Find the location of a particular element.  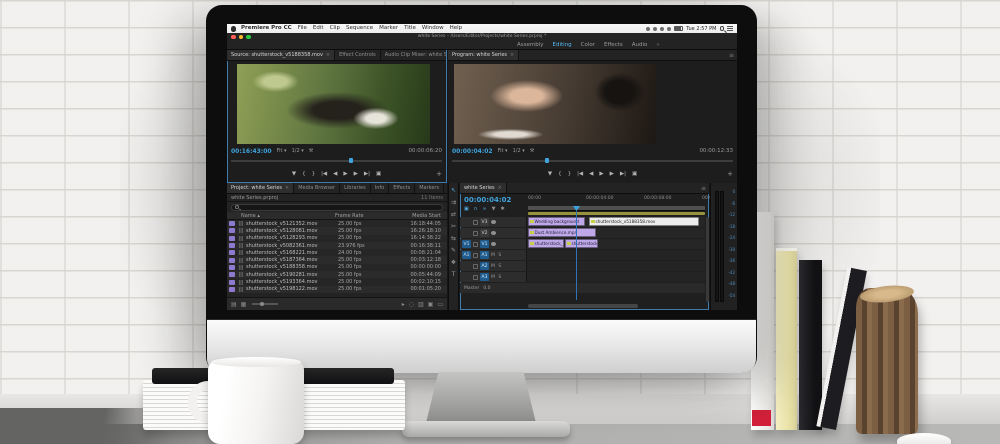

go-to-out-button: ▶| is located at coordinates (367, 174).